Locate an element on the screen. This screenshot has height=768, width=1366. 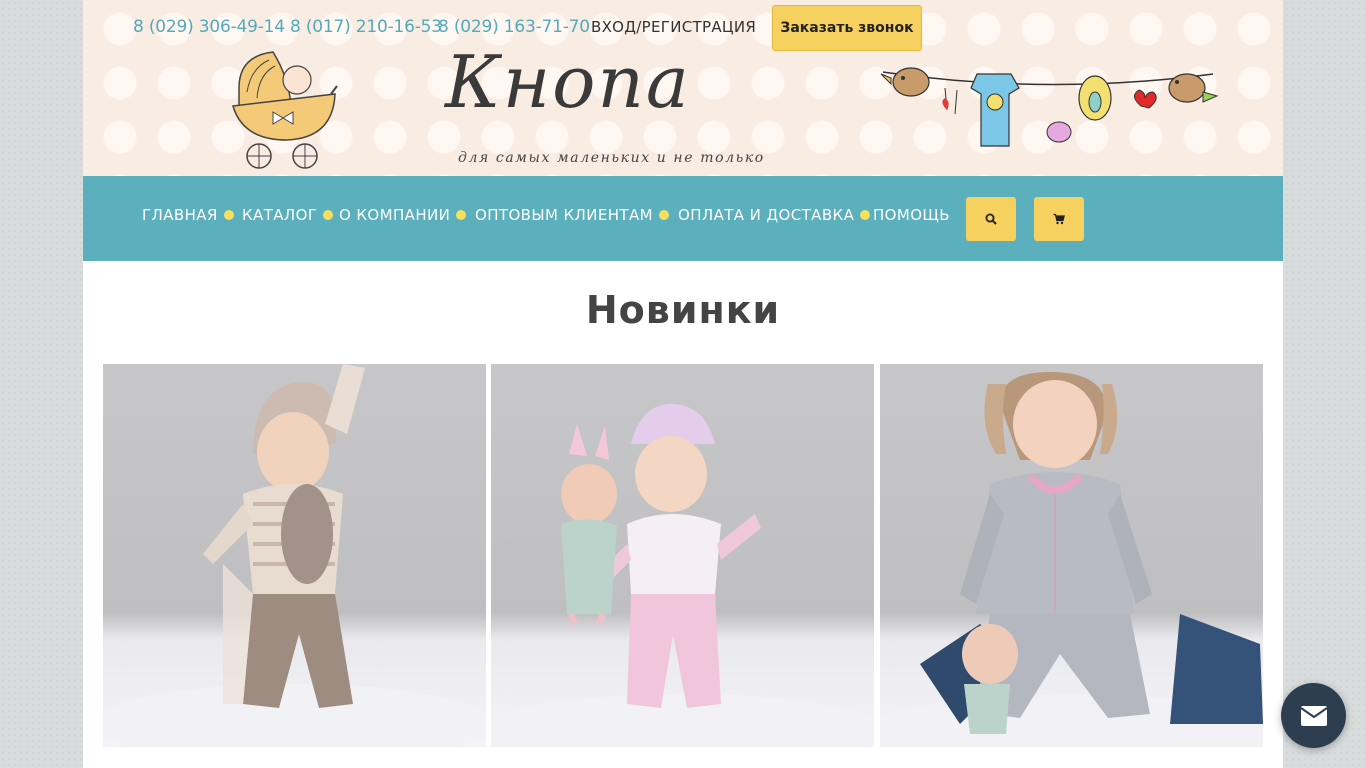
clothesline-decoration is located at coordinates (1049, 107).